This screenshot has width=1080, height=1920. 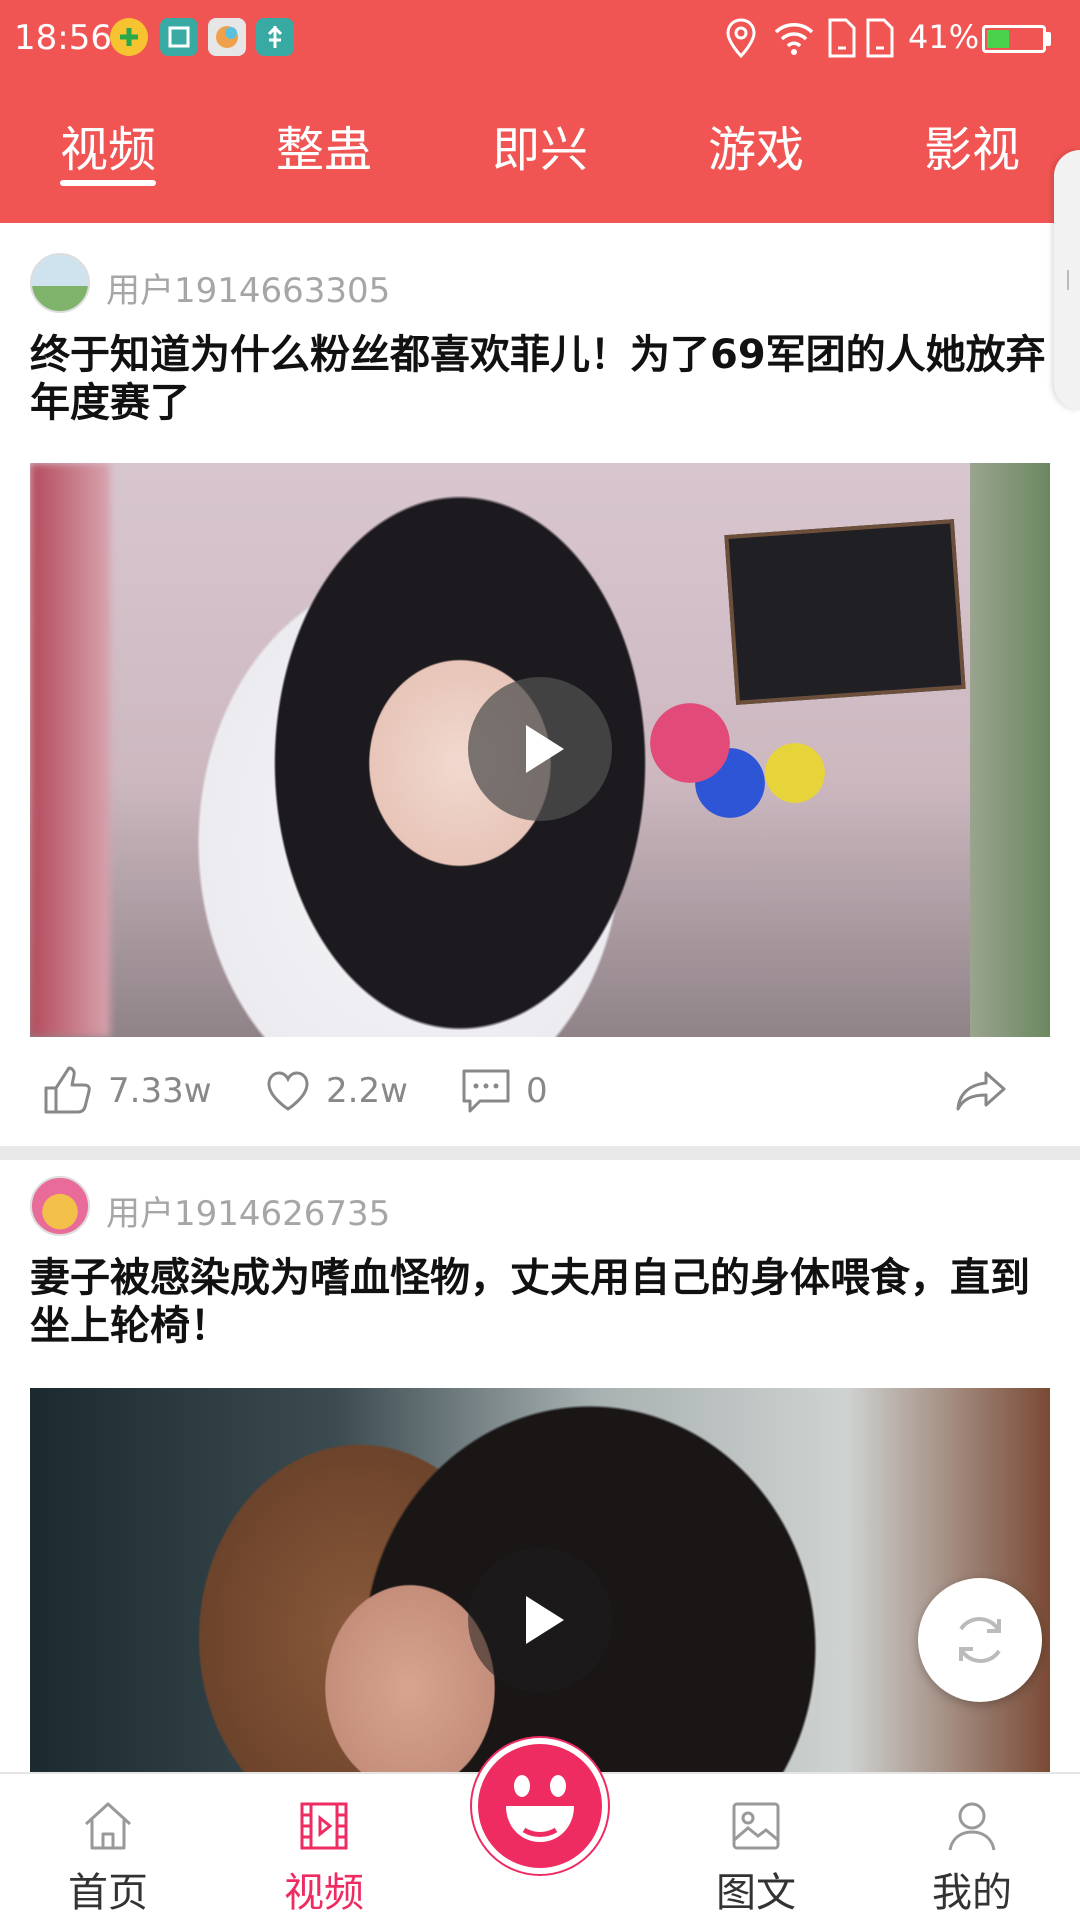 What do you see at coordinates (1048, 39) in the screenshot?
I see `battery-cap` at bounding box center [1048, 39].